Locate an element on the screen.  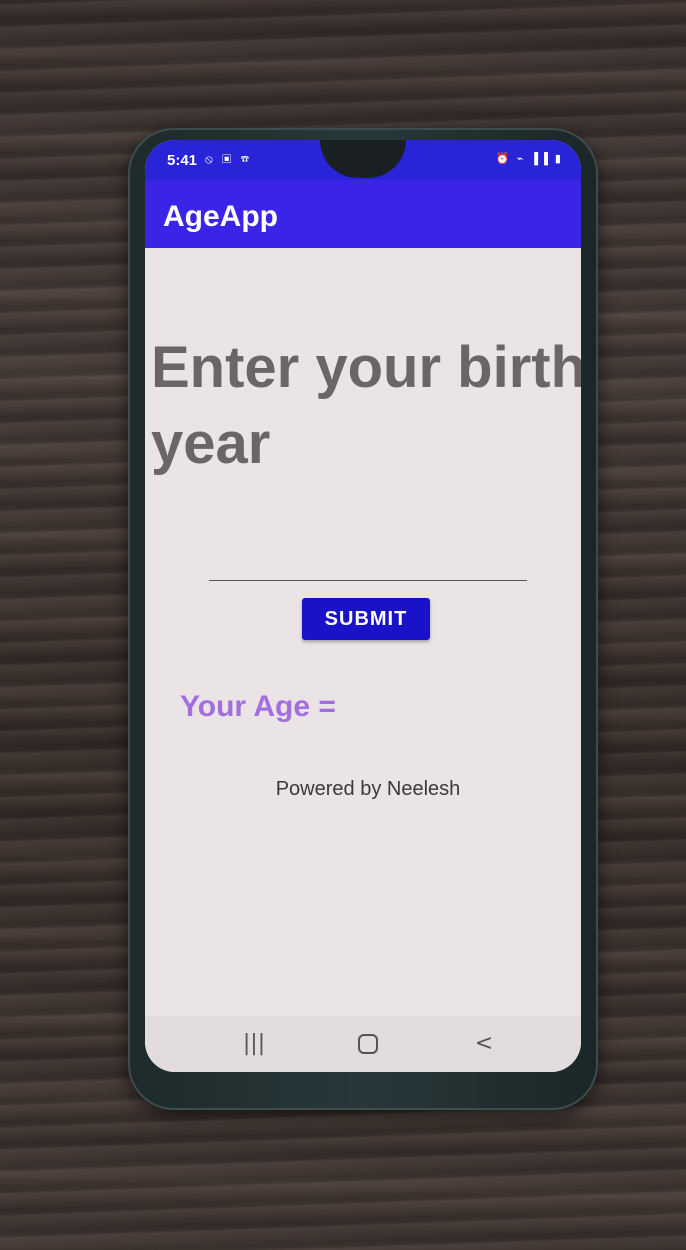
powered-by-text: Powered by Neelesh is located at coordinates (368, 789).